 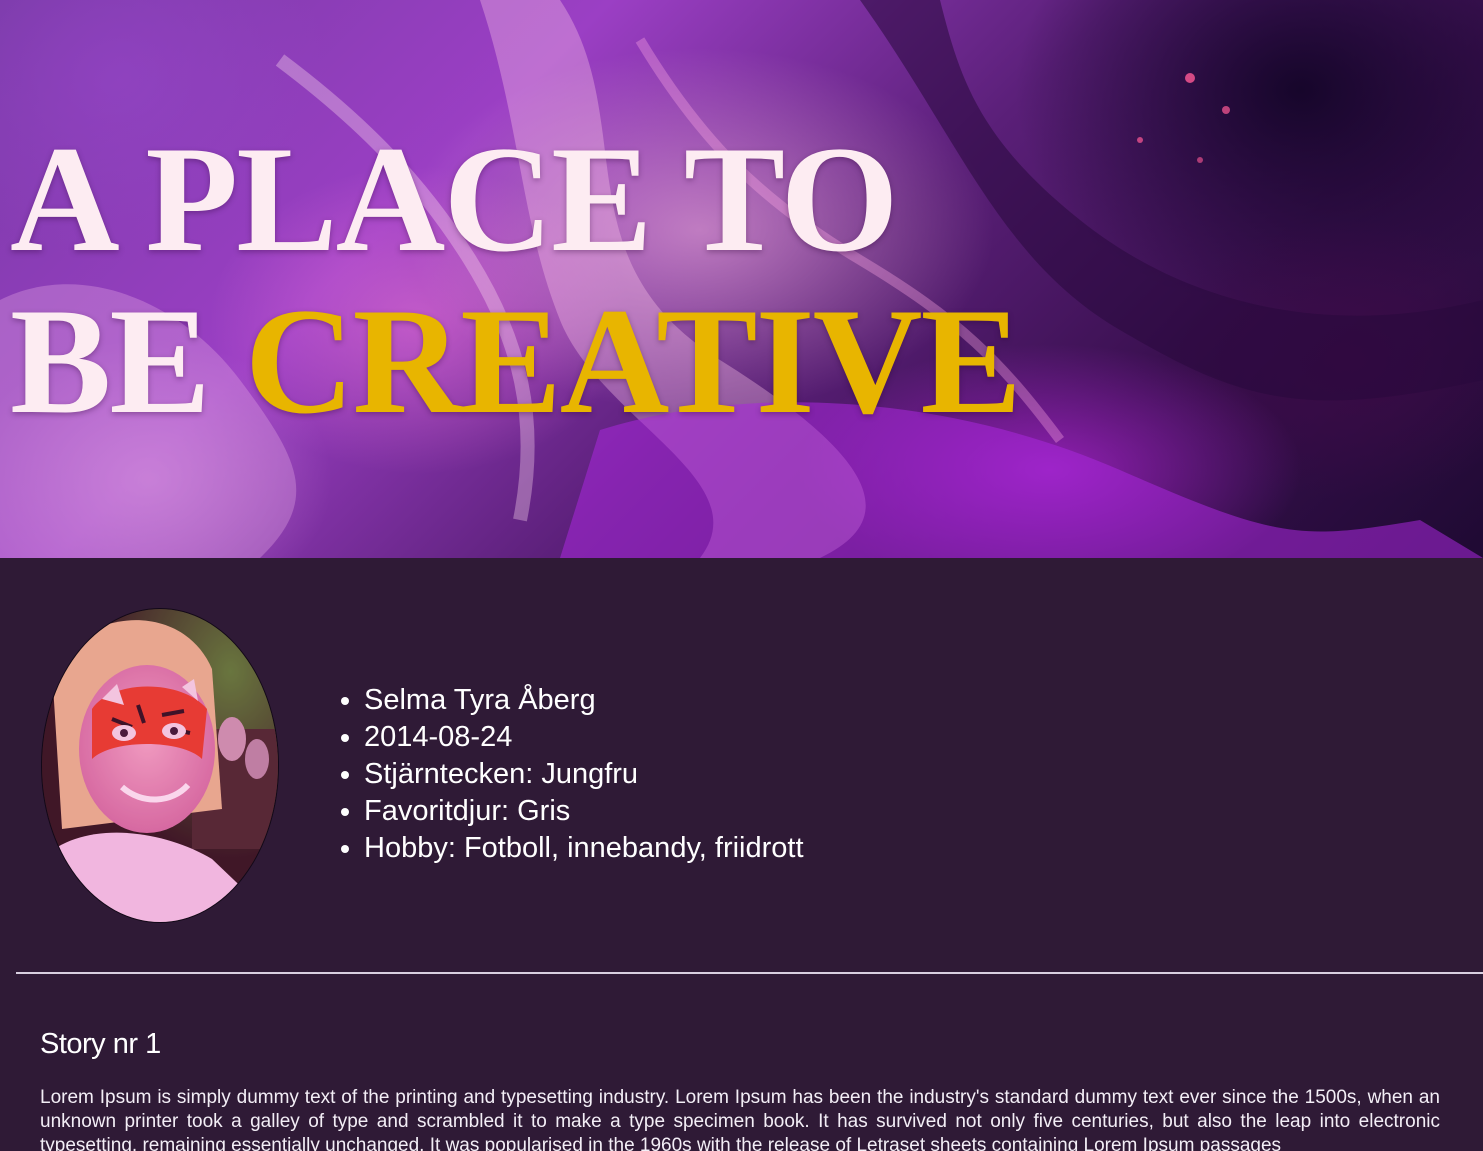 What do you see at coordinates (454, 199) in the screenshot?
I see `hero-title-line-1: A PLACE TO` at bounding box center [454, 199].